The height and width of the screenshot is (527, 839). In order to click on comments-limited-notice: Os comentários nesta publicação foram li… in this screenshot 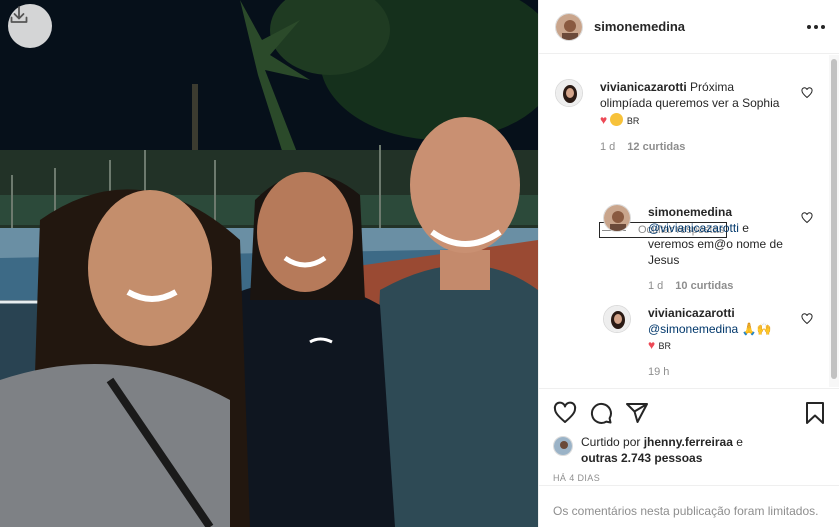, I will do `click(689, 501)`.